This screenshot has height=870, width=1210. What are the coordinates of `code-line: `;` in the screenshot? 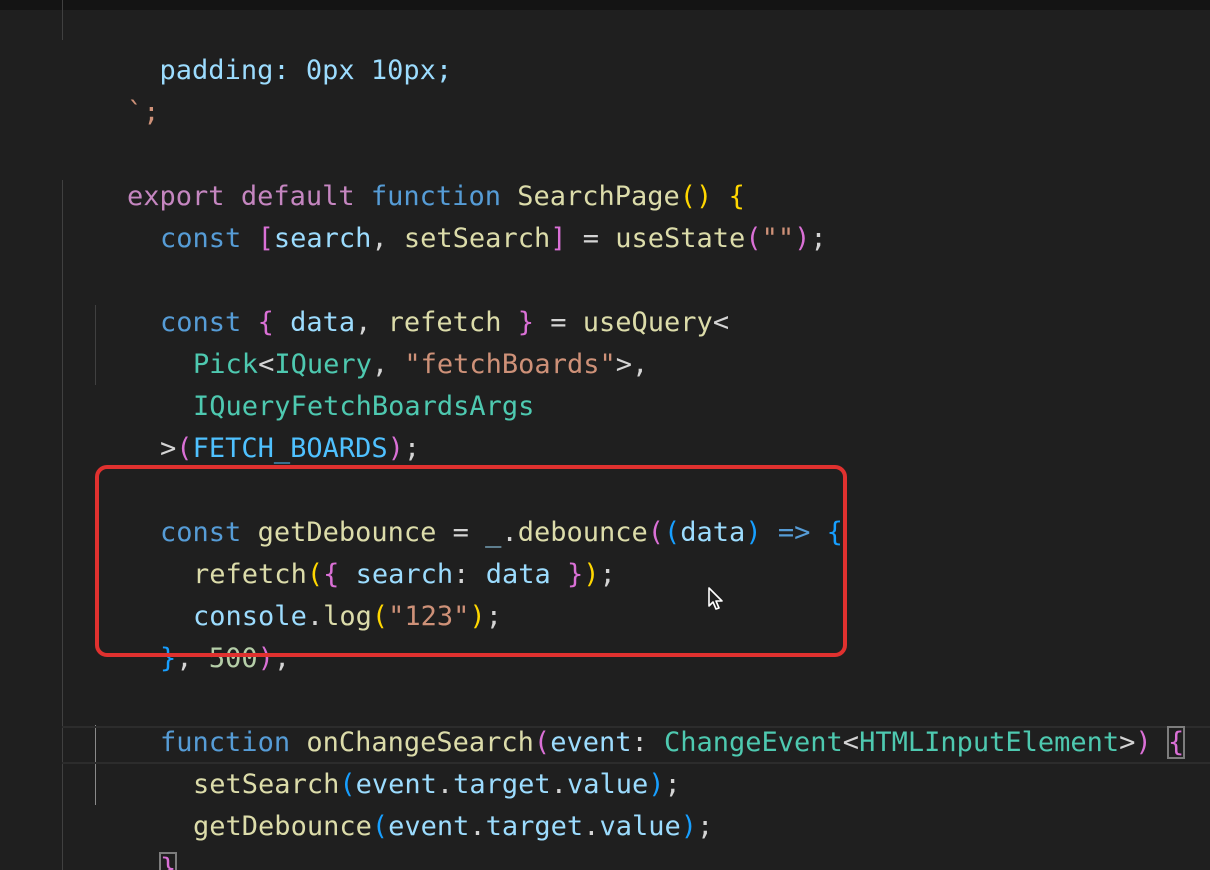 It's located at (111, 90).